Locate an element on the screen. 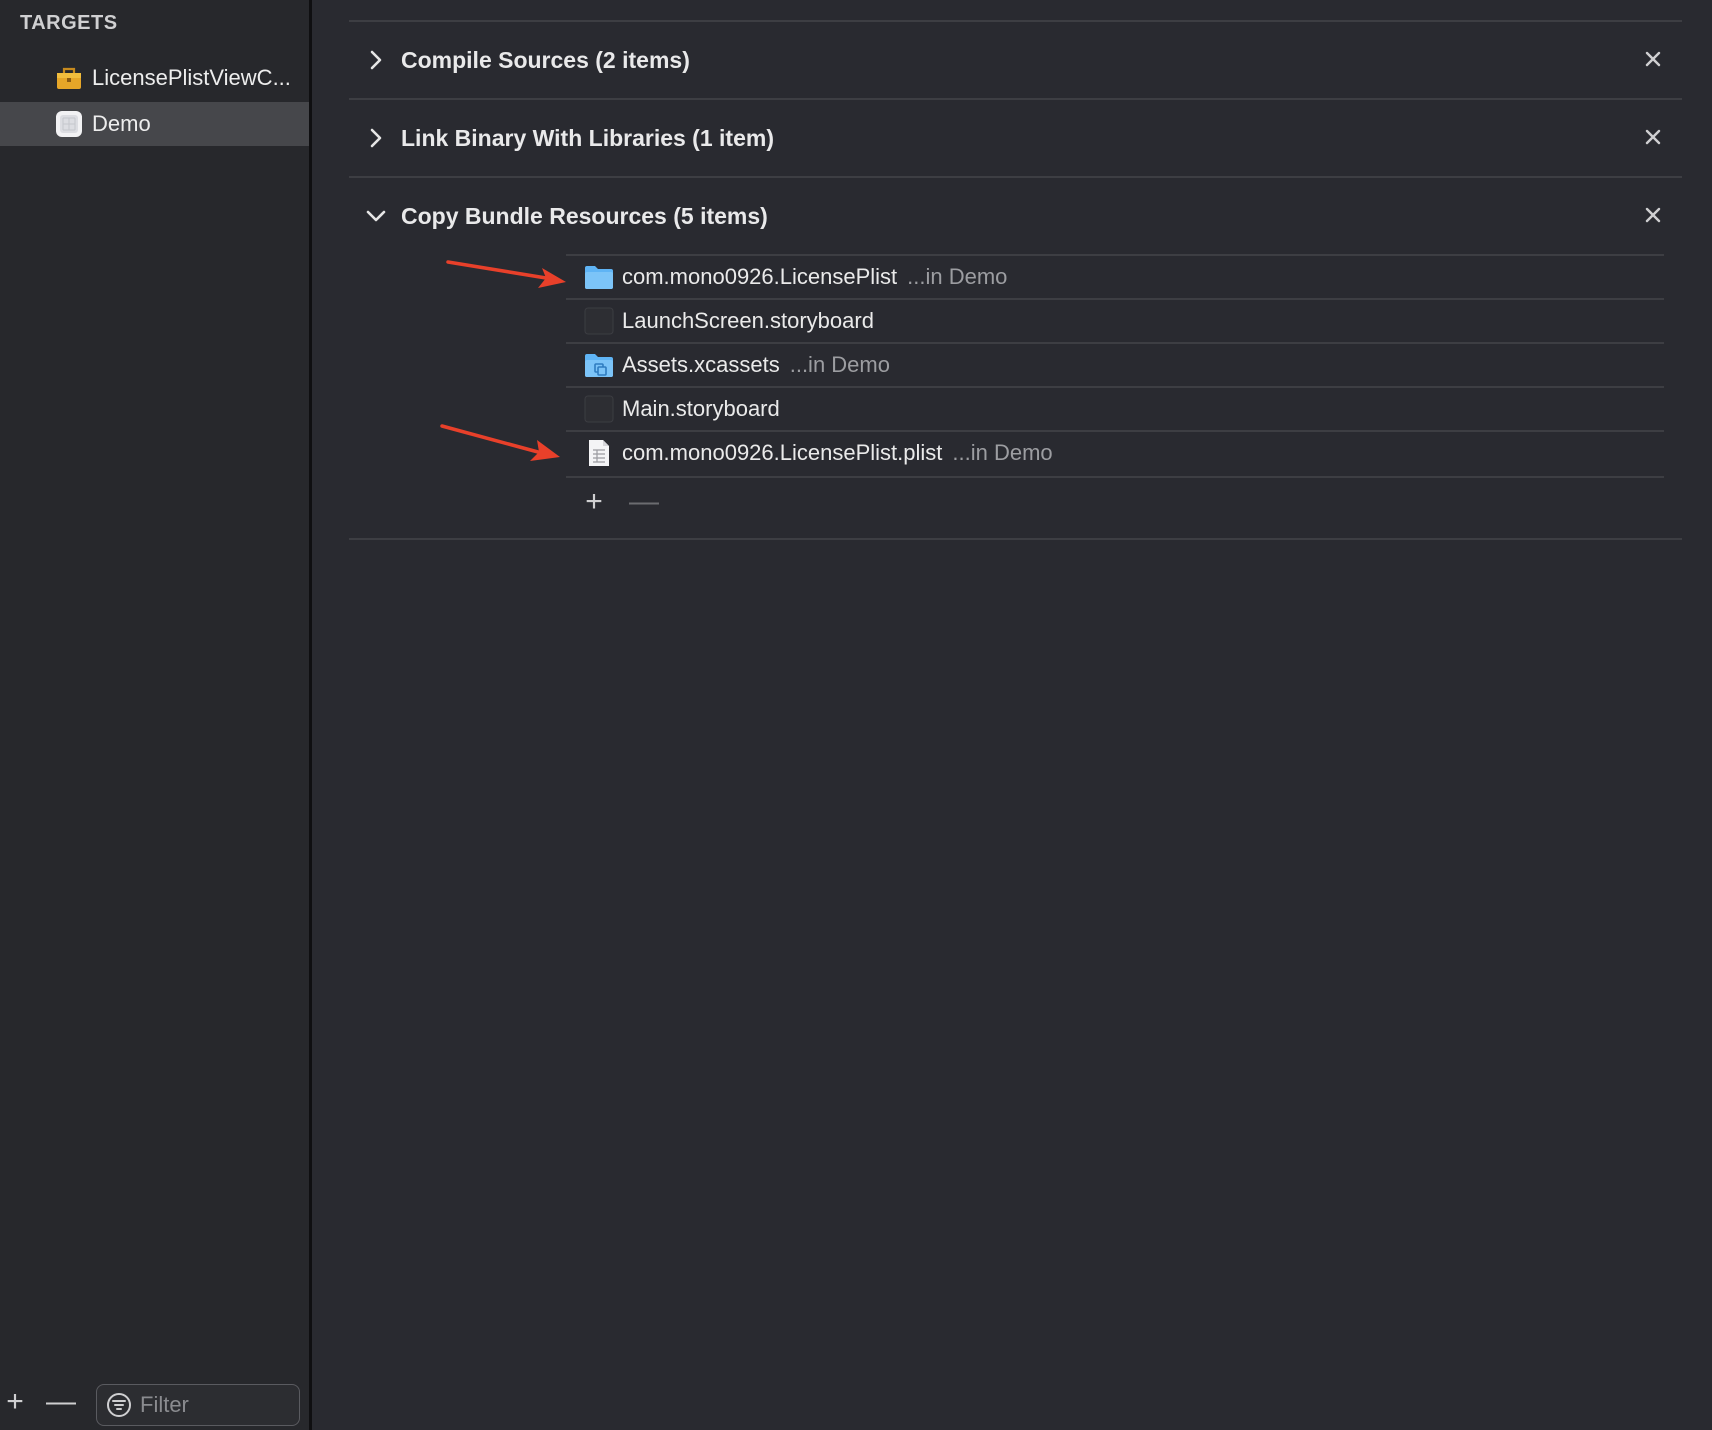 This screenshot has height=1430, width=1712. table-row: Assets.xcassets ...in Demo is located at coordinates (1115, 365).